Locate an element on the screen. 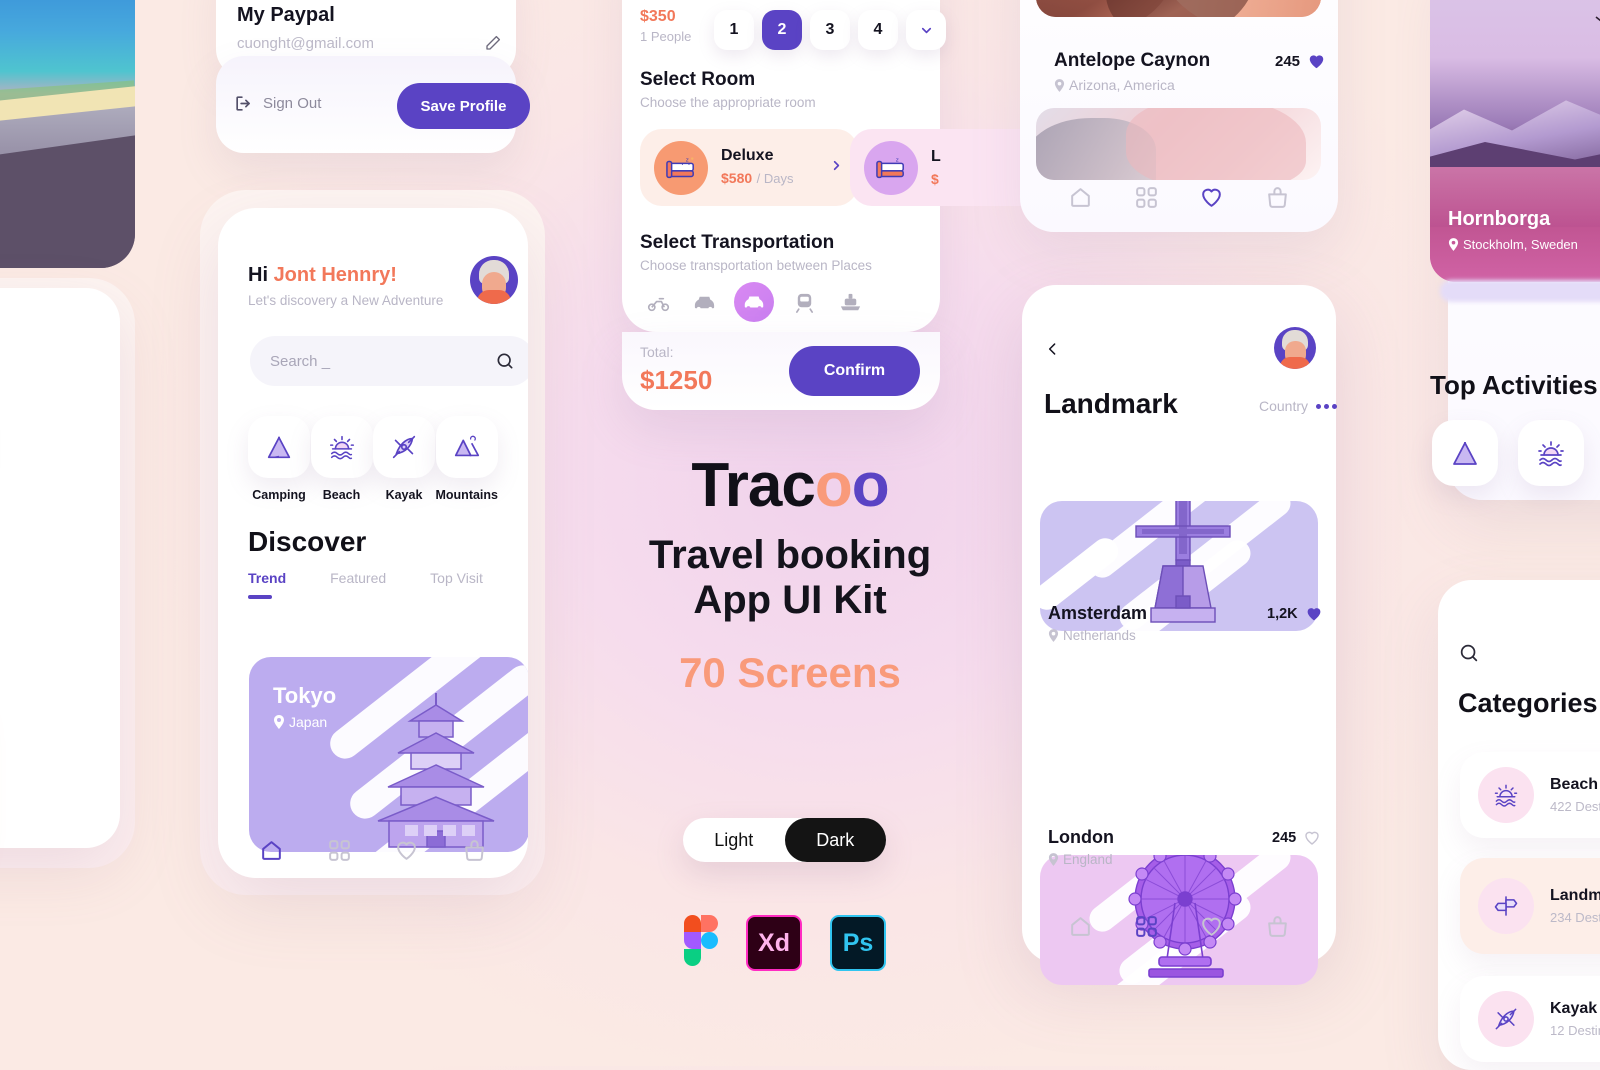  activity-camping: Camping is located at coordinates (279, 459).